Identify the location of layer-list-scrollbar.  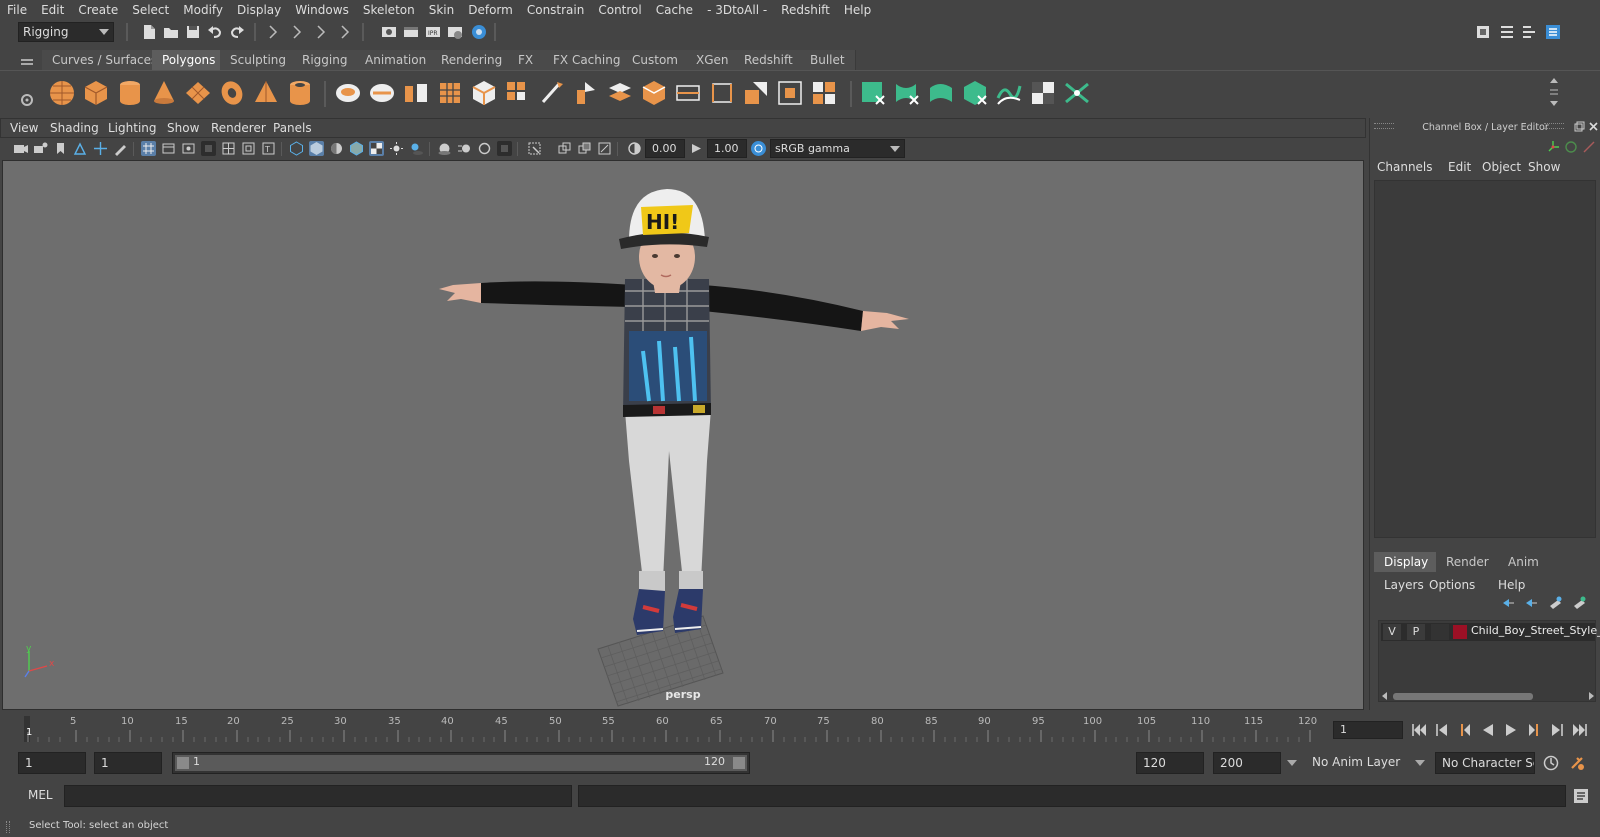
(1488, 696).